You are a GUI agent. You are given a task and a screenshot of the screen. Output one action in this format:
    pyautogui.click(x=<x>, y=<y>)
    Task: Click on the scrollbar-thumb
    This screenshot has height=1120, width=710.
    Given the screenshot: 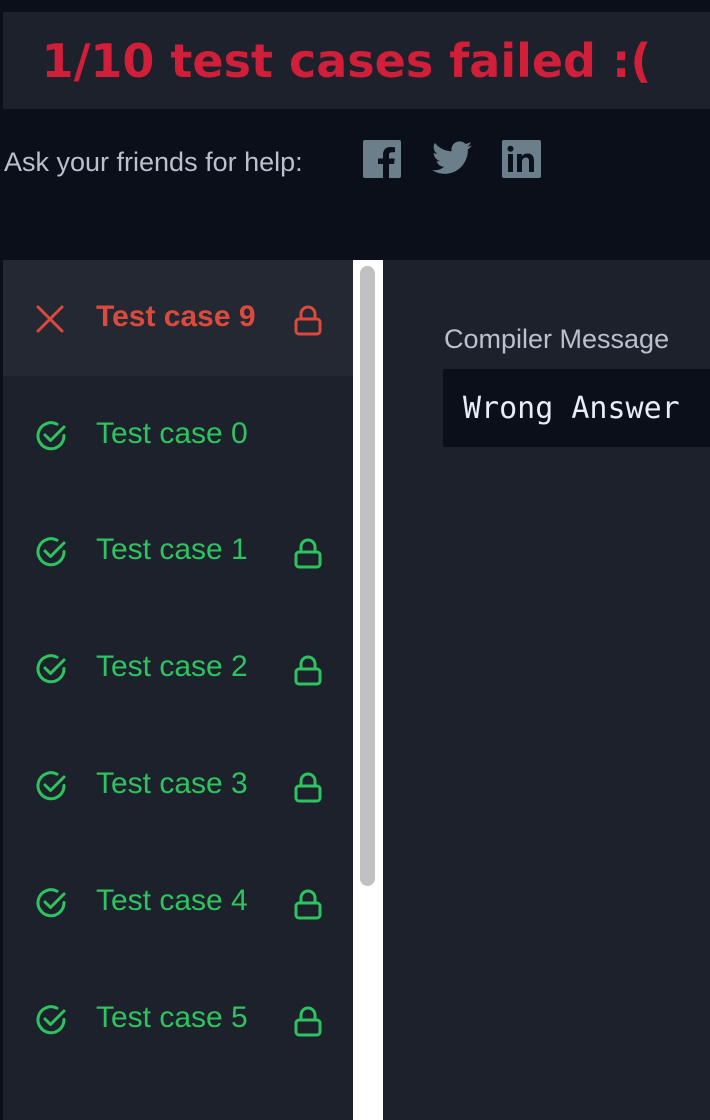 What is the action you would take?
    pyautogui.click(x=367, y=576)
    